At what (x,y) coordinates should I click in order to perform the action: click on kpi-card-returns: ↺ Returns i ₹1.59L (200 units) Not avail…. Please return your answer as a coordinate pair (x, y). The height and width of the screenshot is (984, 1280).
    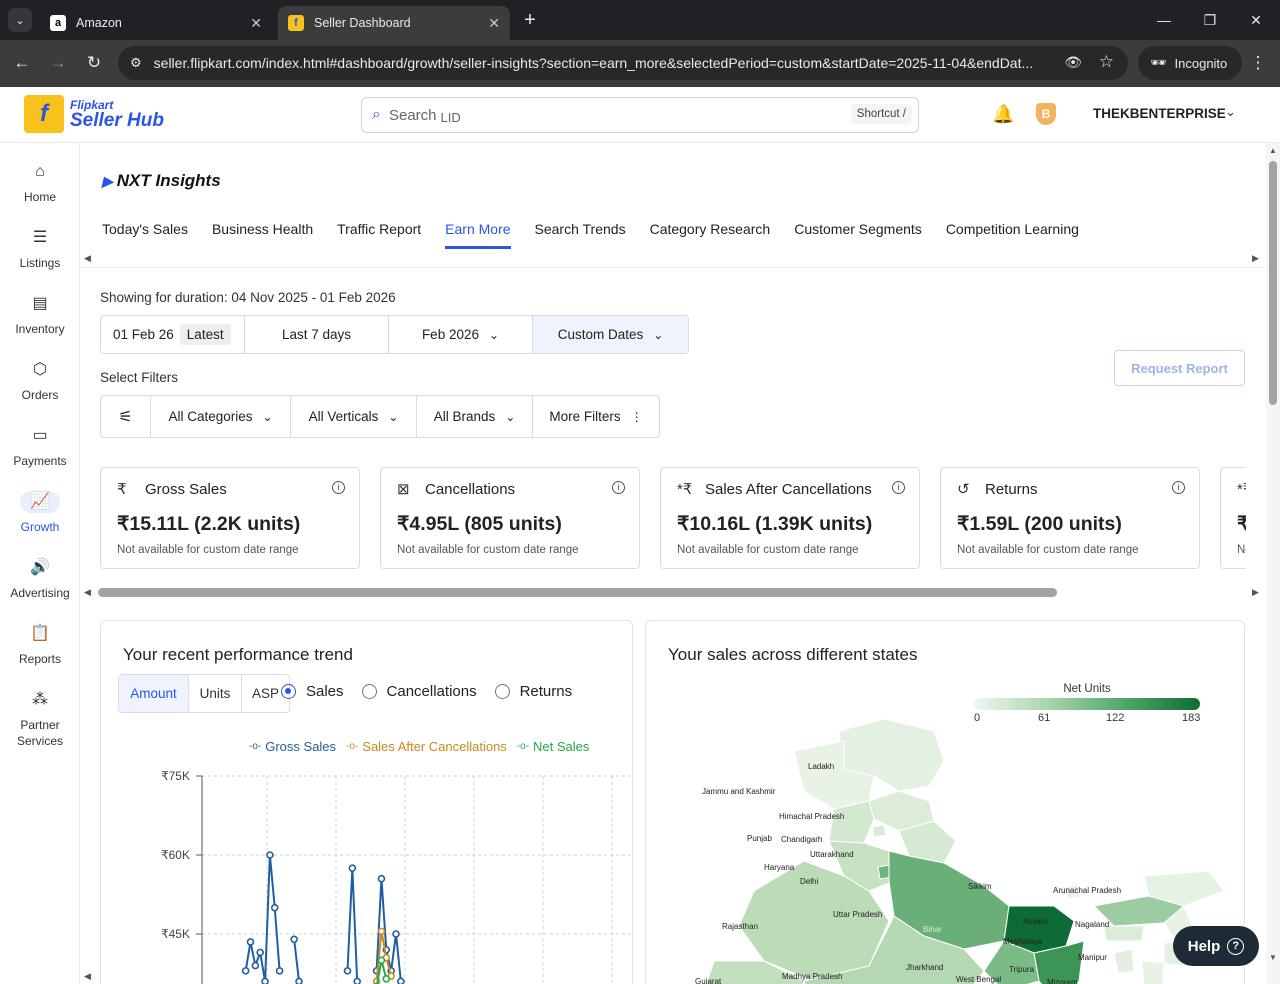
    Looking at the image, I should click on (1070, 518).